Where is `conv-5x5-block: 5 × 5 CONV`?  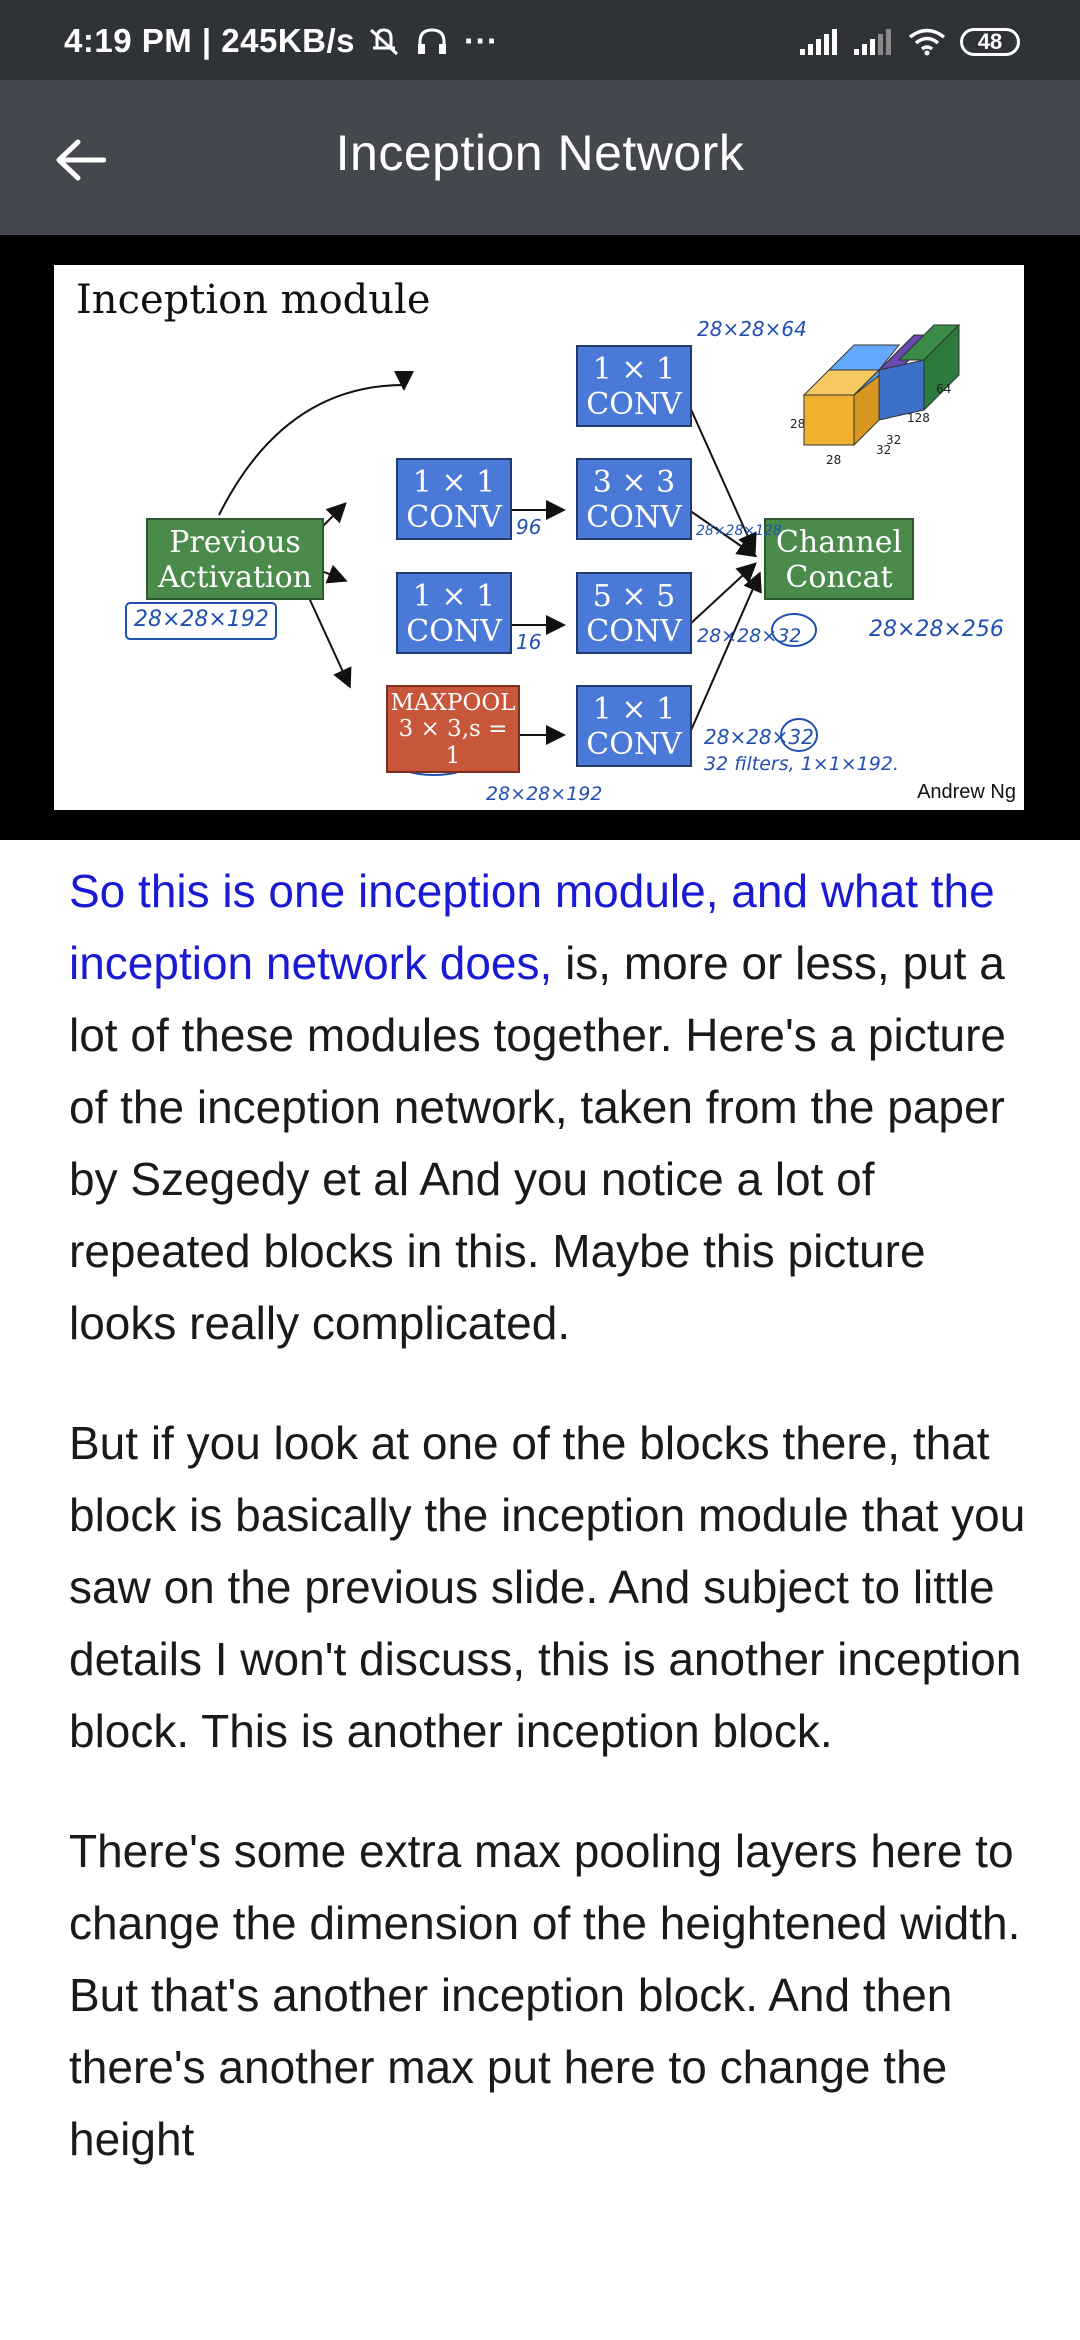 conv-5x5-block: 5 × 5 CONV is located at coordinates (634, 613).